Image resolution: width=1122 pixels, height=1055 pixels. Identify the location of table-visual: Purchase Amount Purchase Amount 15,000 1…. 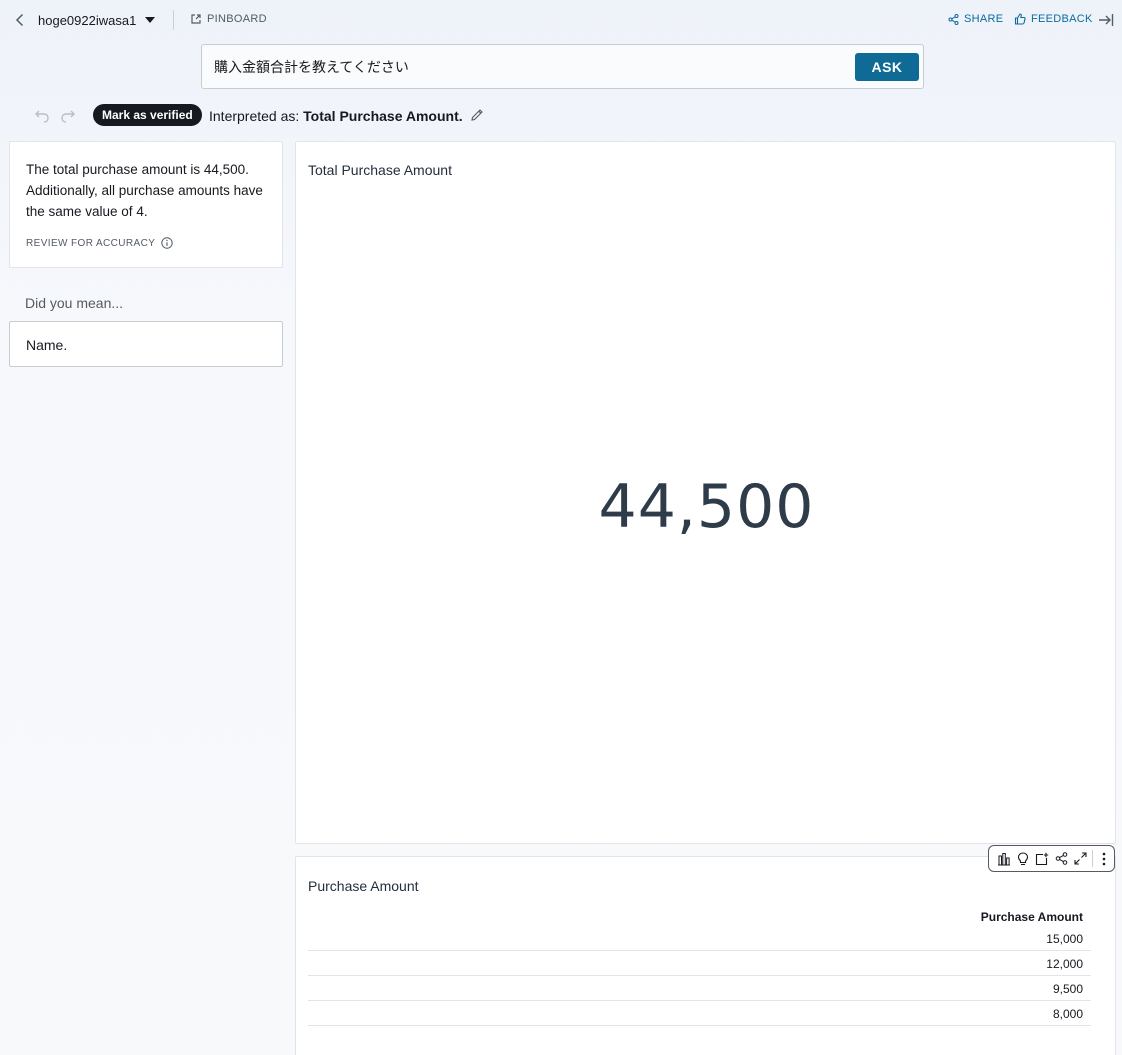
(705, 955).